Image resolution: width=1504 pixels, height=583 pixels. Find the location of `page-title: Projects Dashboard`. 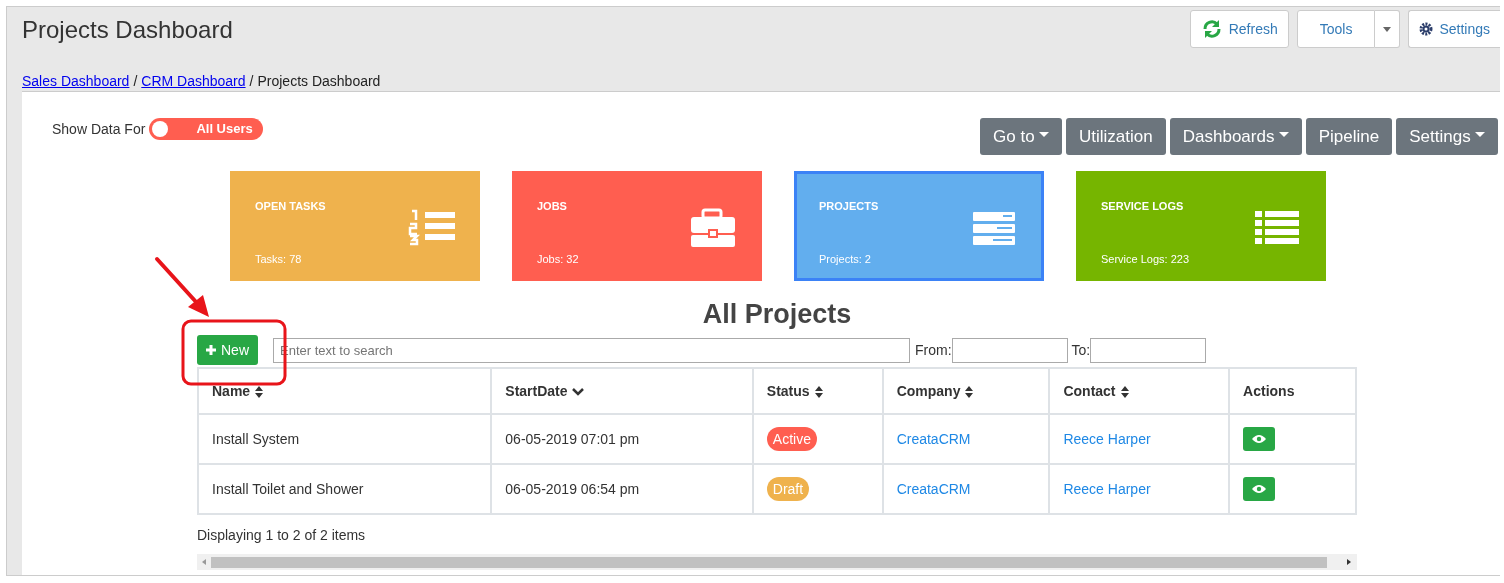

page-title: Projects Dashboard is located at coordinates (127, 30).